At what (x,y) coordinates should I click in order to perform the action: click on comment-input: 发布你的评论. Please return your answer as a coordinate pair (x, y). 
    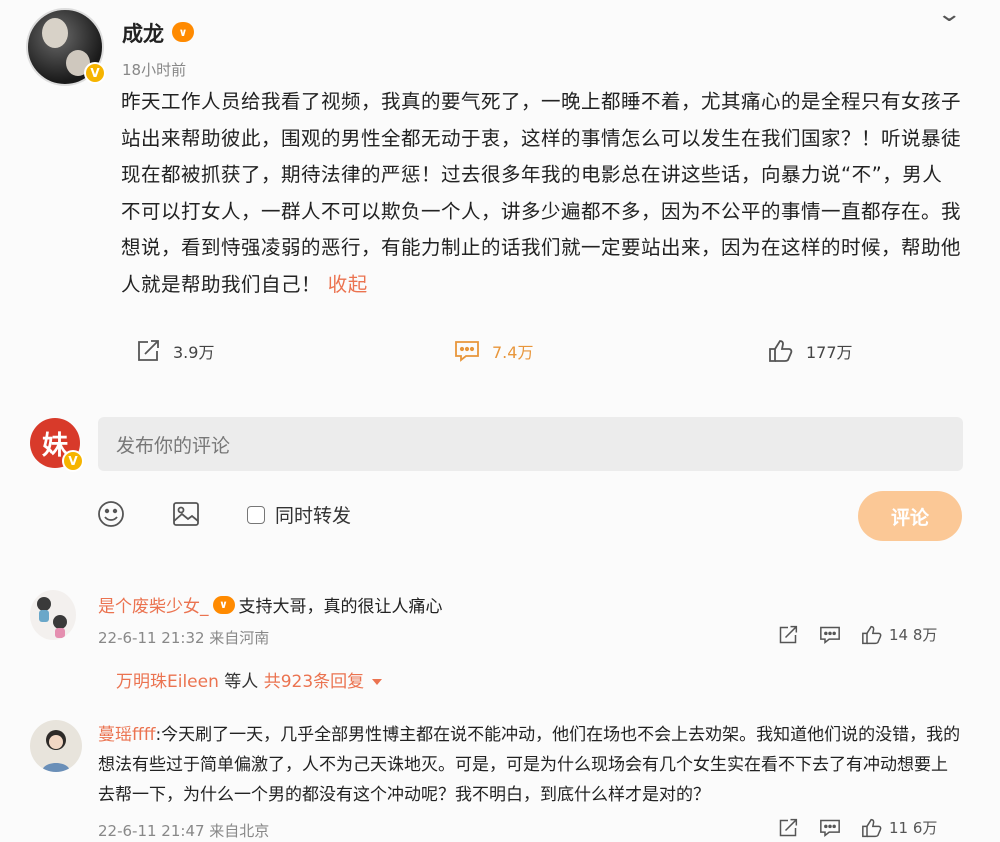
    Looking at the image, I should click on (530, 444).